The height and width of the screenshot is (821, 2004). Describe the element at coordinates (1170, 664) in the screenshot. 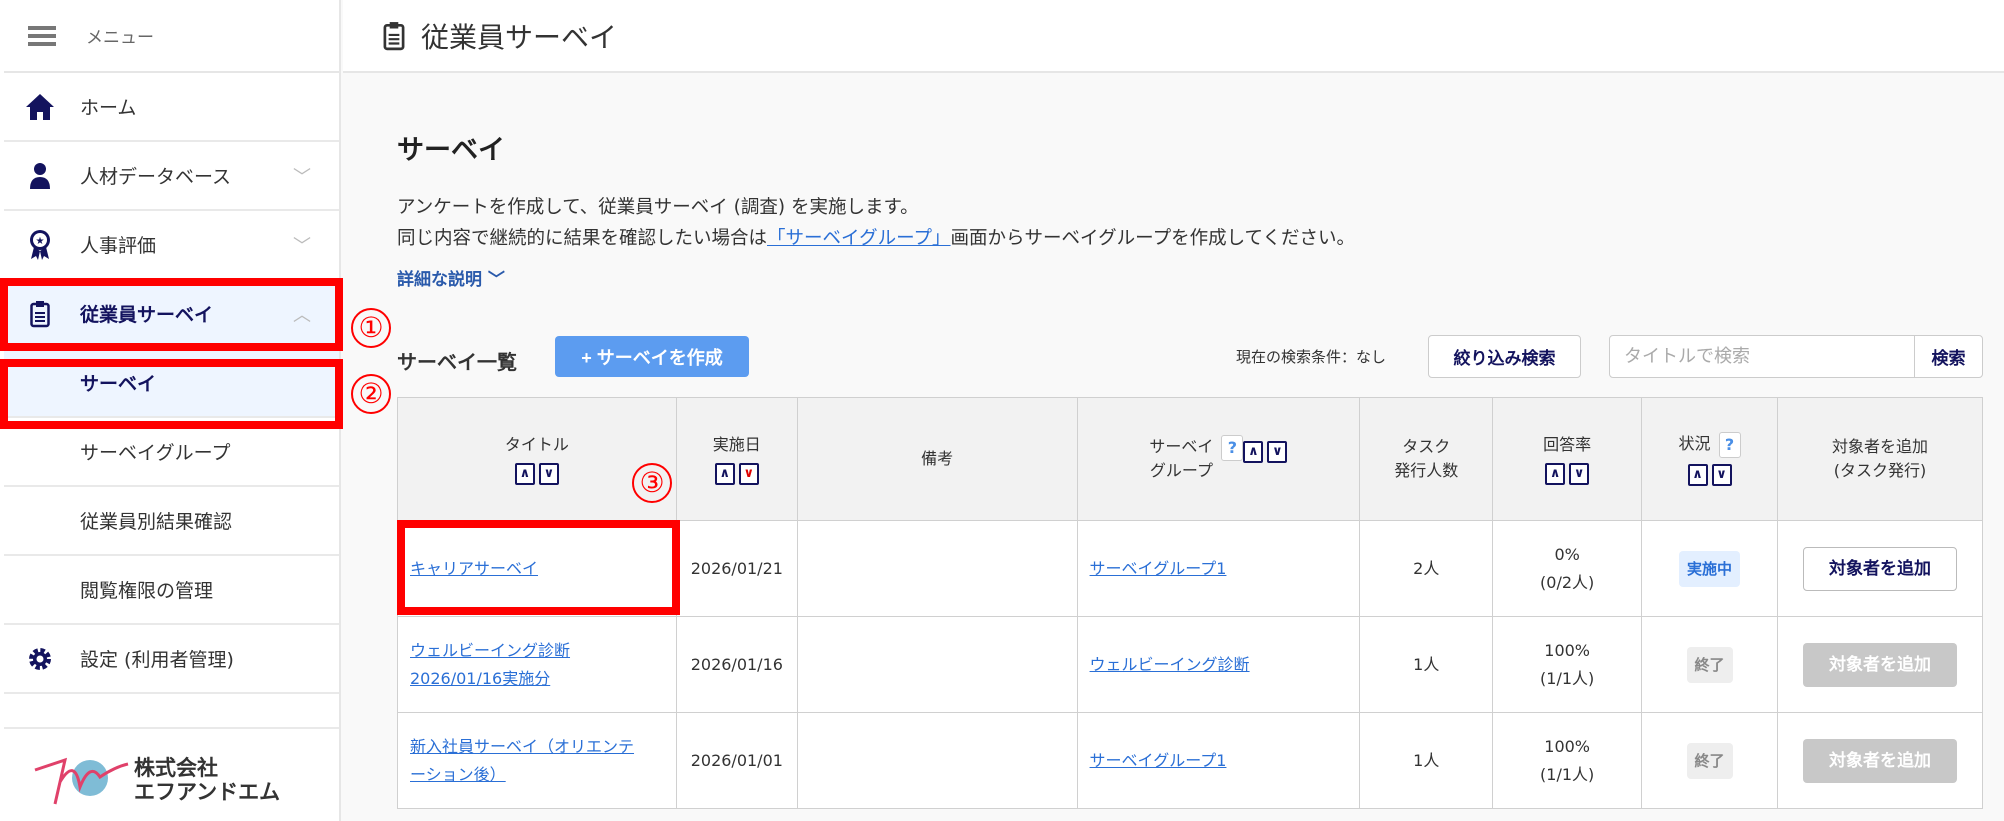

I see `survey-group-link: ウェルビーイング診断` at that location.